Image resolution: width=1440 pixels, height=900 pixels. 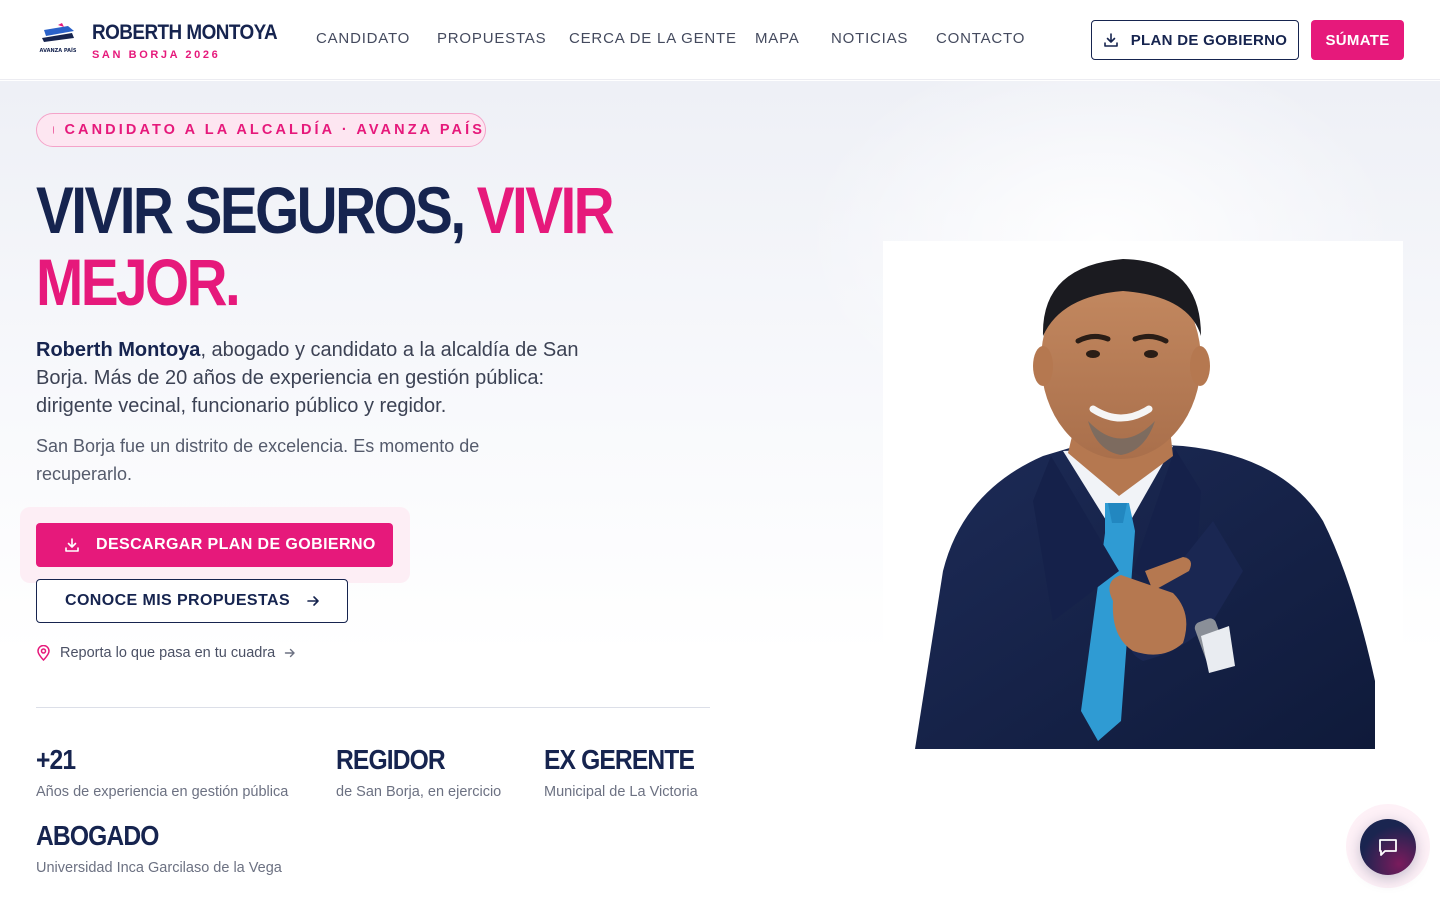 I want to click on plan-button-label: PLAN DE GOBIERNO, so click(x=1209, y=40).